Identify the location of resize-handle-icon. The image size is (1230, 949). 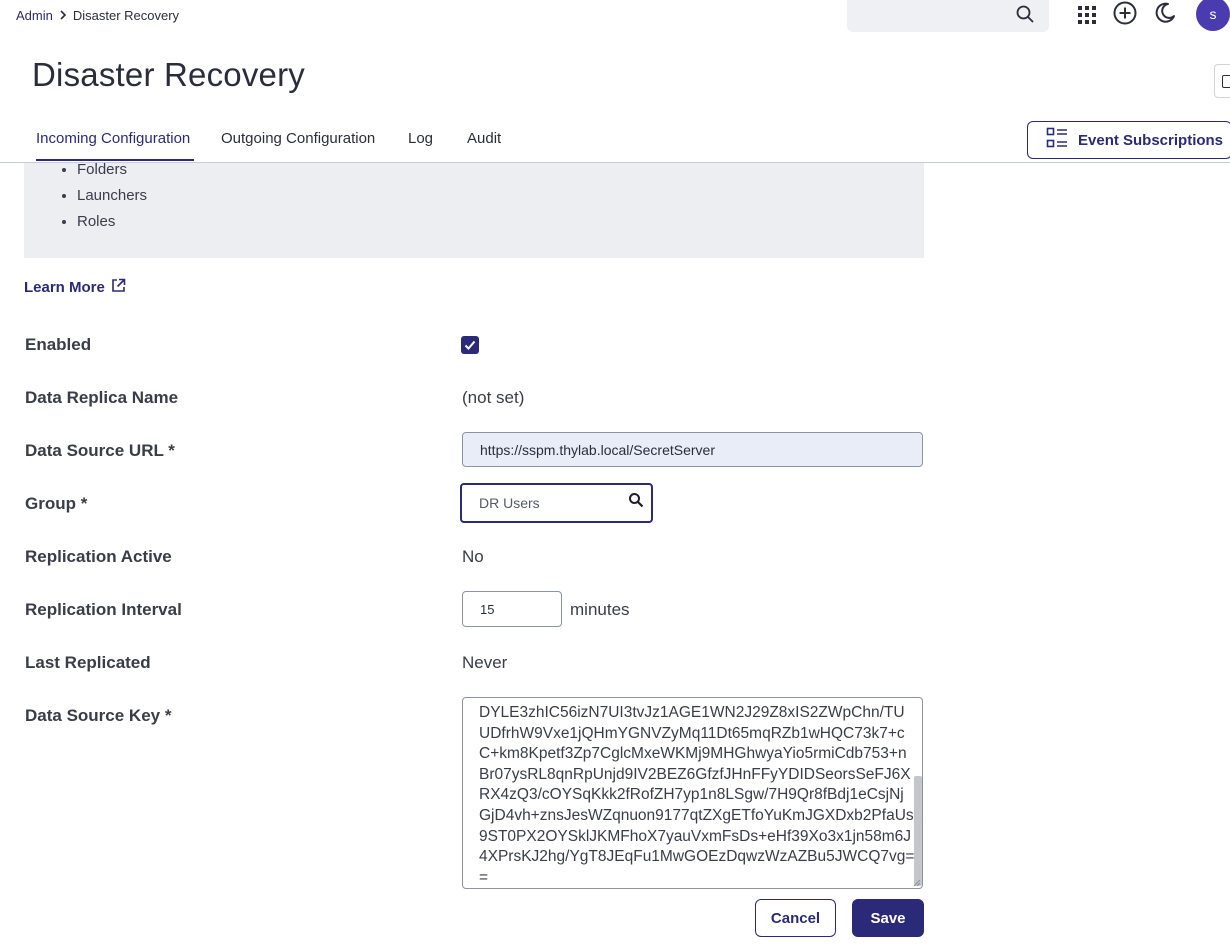
(917, 883).